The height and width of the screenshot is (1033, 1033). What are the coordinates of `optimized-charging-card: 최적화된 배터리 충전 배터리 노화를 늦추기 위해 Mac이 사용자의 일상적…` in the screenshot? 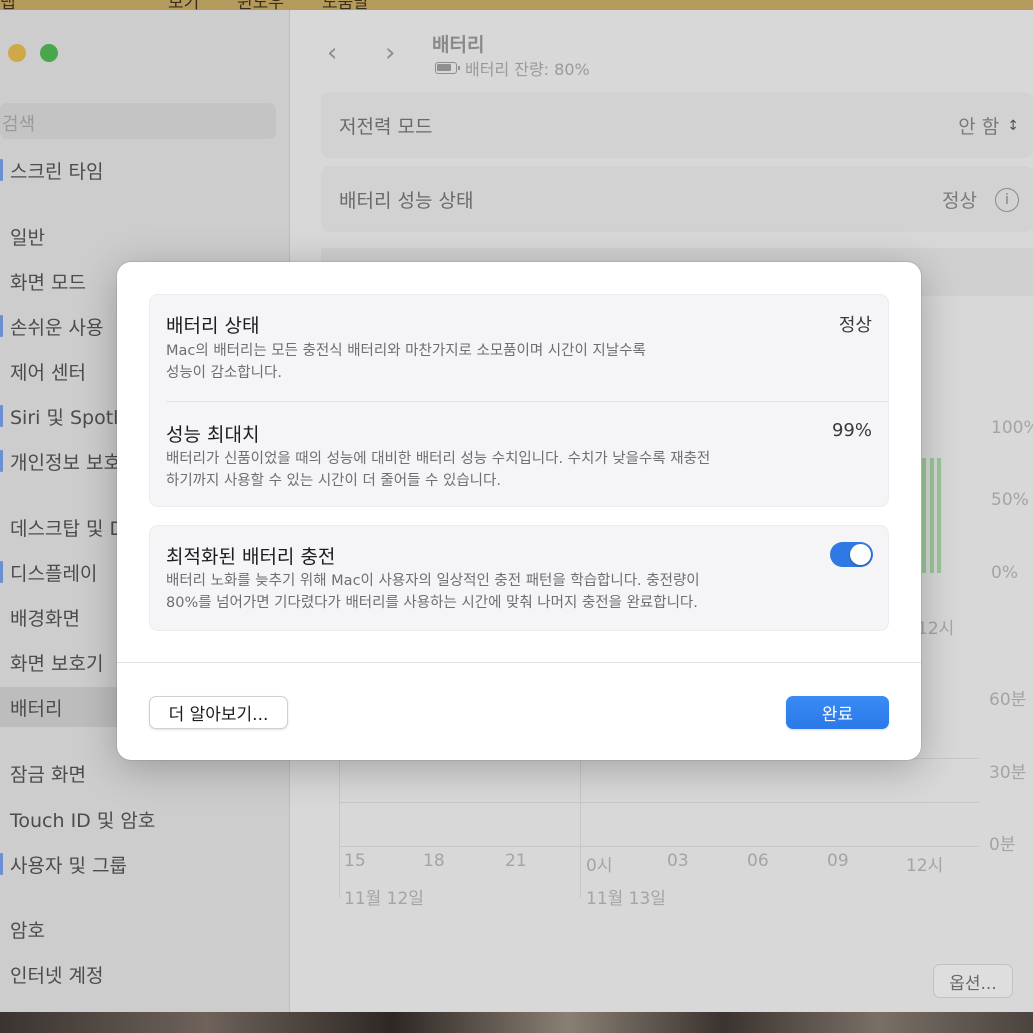 It's located at (519, 578).